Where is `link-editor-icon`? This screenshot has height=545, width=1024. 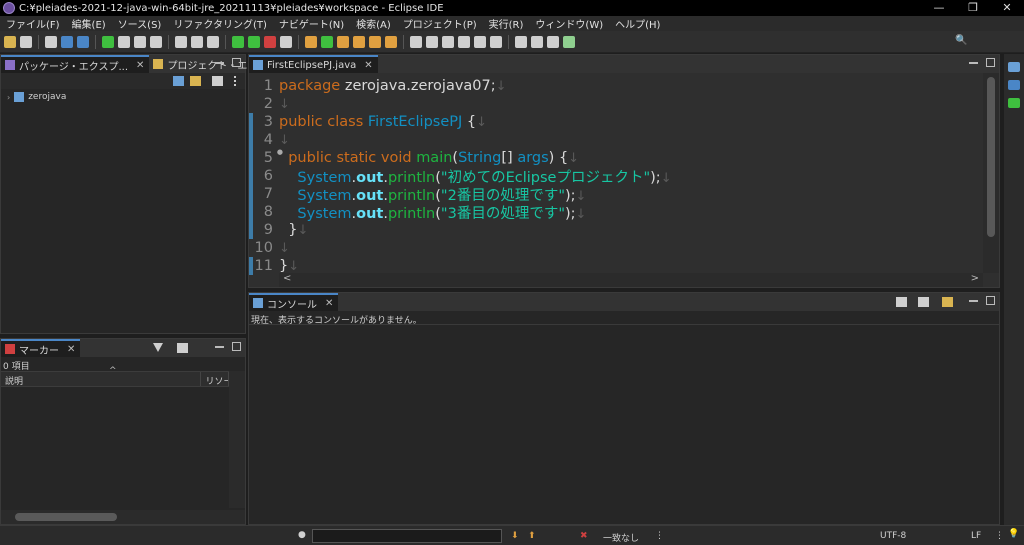 link-editor-icon is located at coordinates (195, 81).